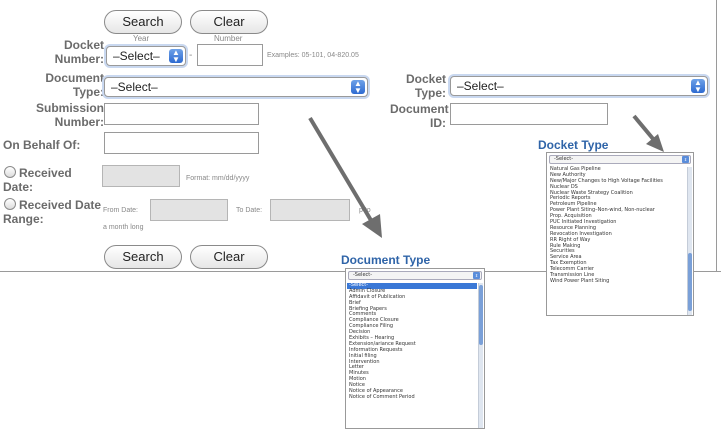 This screenshot has height=430, width=721. What do you see at coordinates (69, 115) in the screenshot?
I see `submission-number-label: Submission Number:` at bounding box center [69, 115].